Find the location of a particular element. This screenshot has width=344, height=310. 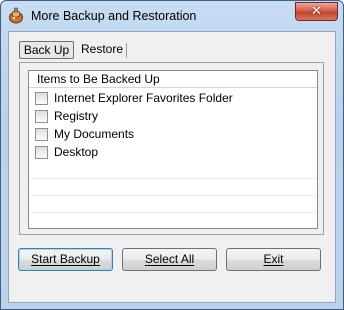

tab-back-up: Back Up is located at coordinates (46, 50).